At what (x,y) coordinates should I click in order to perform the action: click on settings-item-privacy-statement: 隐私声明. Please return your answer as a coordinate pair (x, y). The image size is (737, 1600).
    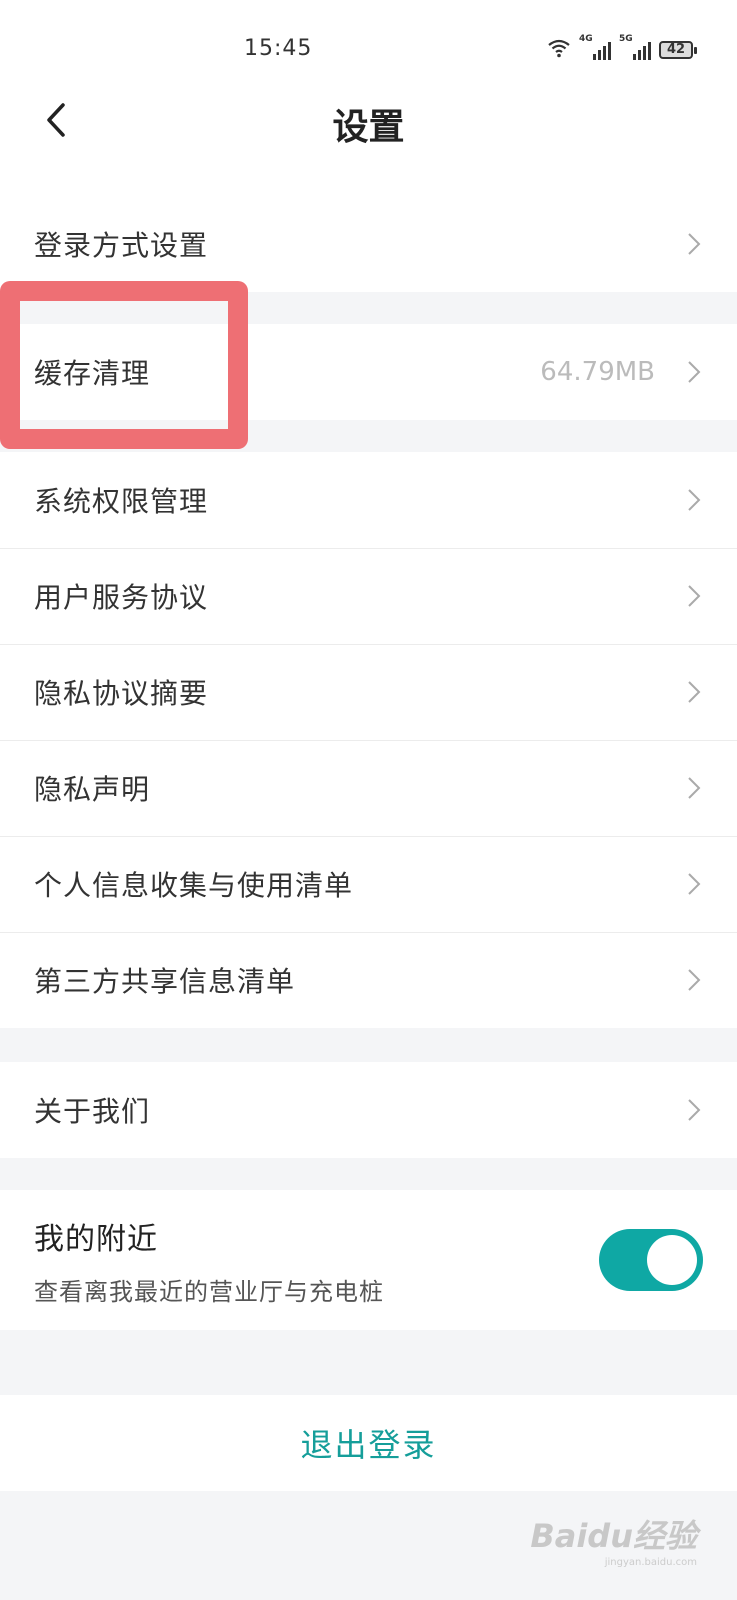
    Looking at the image, I should click on (368, 788).